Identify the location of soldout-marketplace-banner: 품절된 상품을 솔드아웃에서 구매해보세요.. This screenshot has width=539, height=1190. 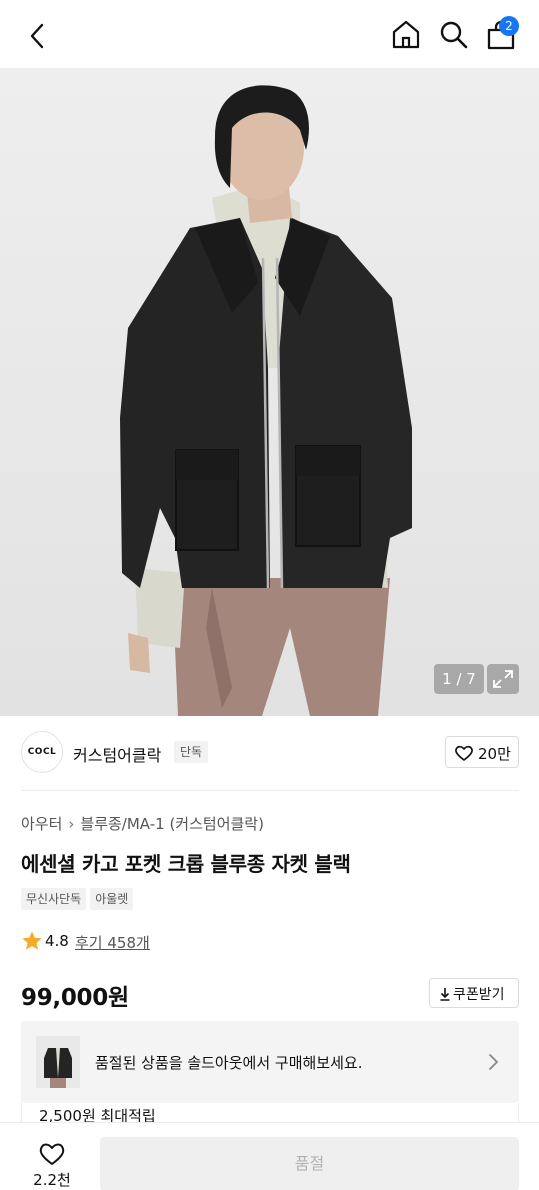
(270, 1062).